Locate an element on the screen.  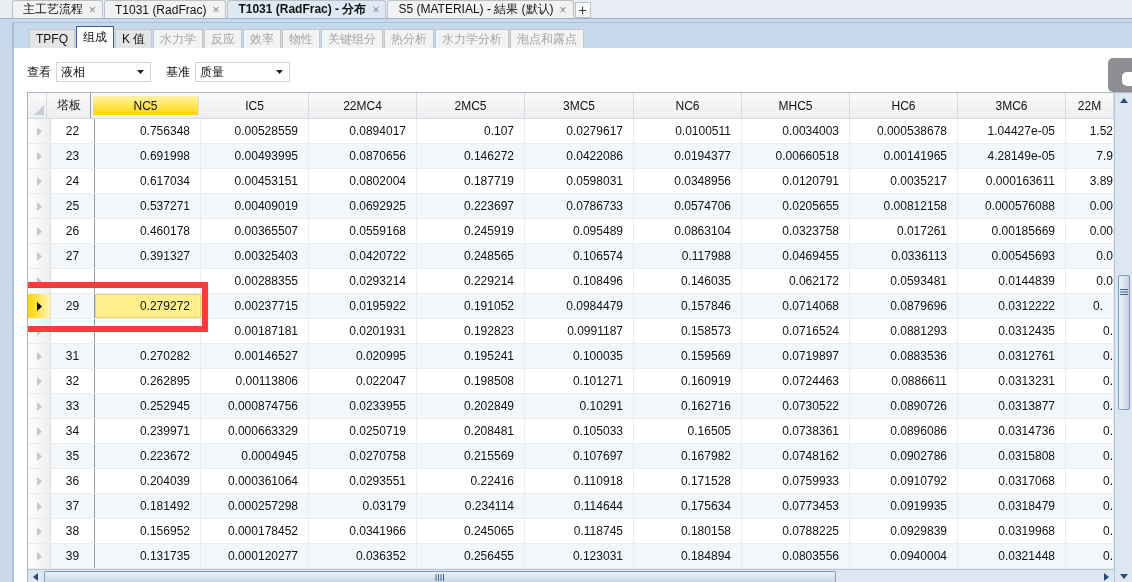
table-cell: 0.0716524 is located at coordinates (796, 331).